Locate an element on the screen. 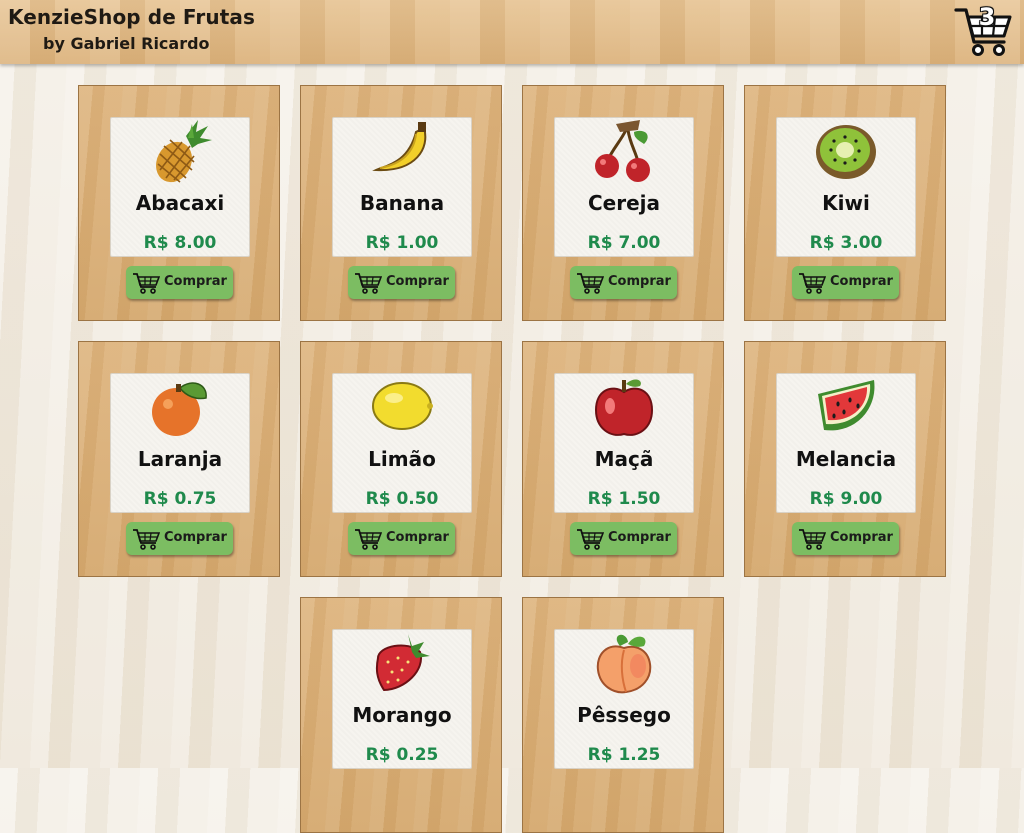 The height and width of the screenshot is (833, 1024). product-card-kiwi: Kiwi R$ 3.00 Comprar is located at coordinates (845, 203).